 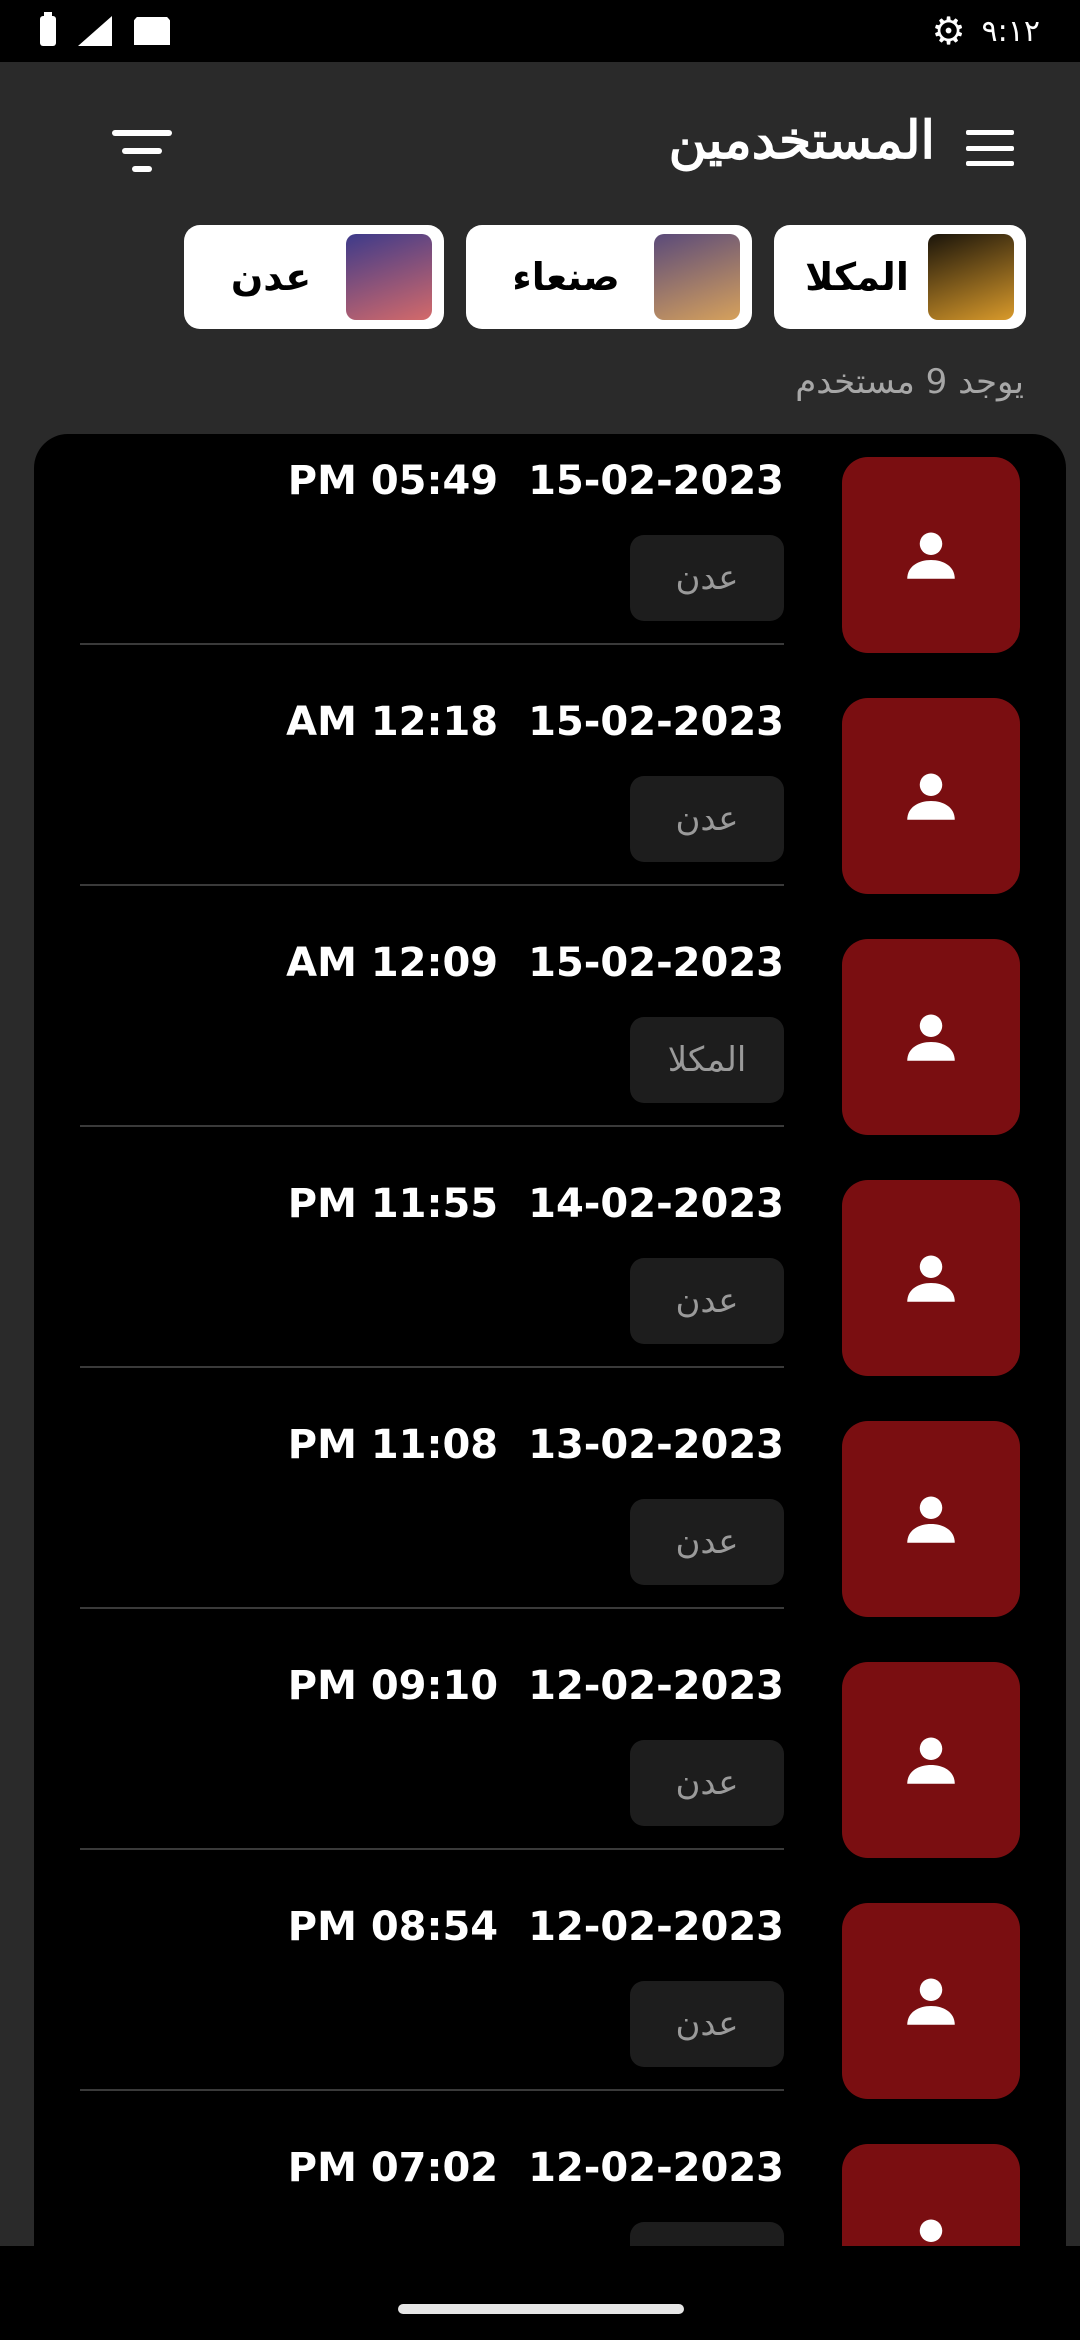 What do you see at coordinates (152, 31) in the screenshot?
I see `wifi-icon` at bounding box center [152, 31].